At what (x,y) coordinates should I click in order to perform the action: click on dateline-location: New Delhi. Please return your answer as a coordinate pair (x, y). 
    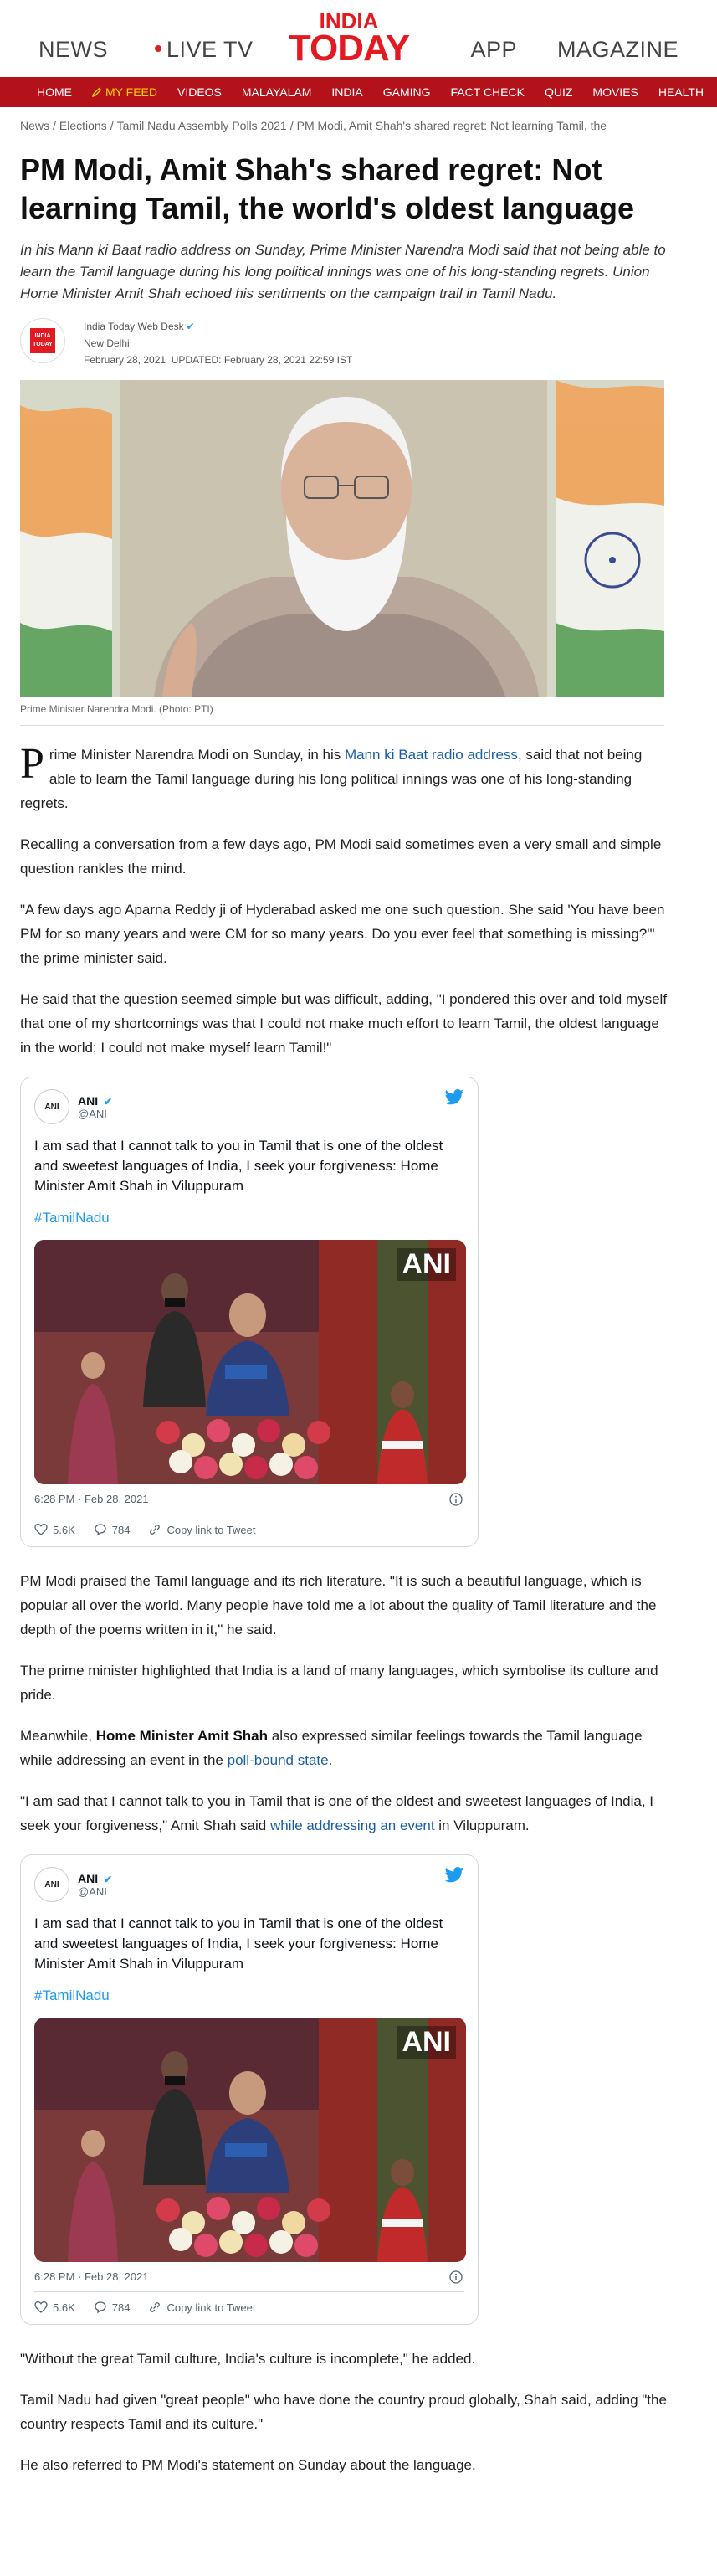
    Looking at the image, I should click on (107, 343).